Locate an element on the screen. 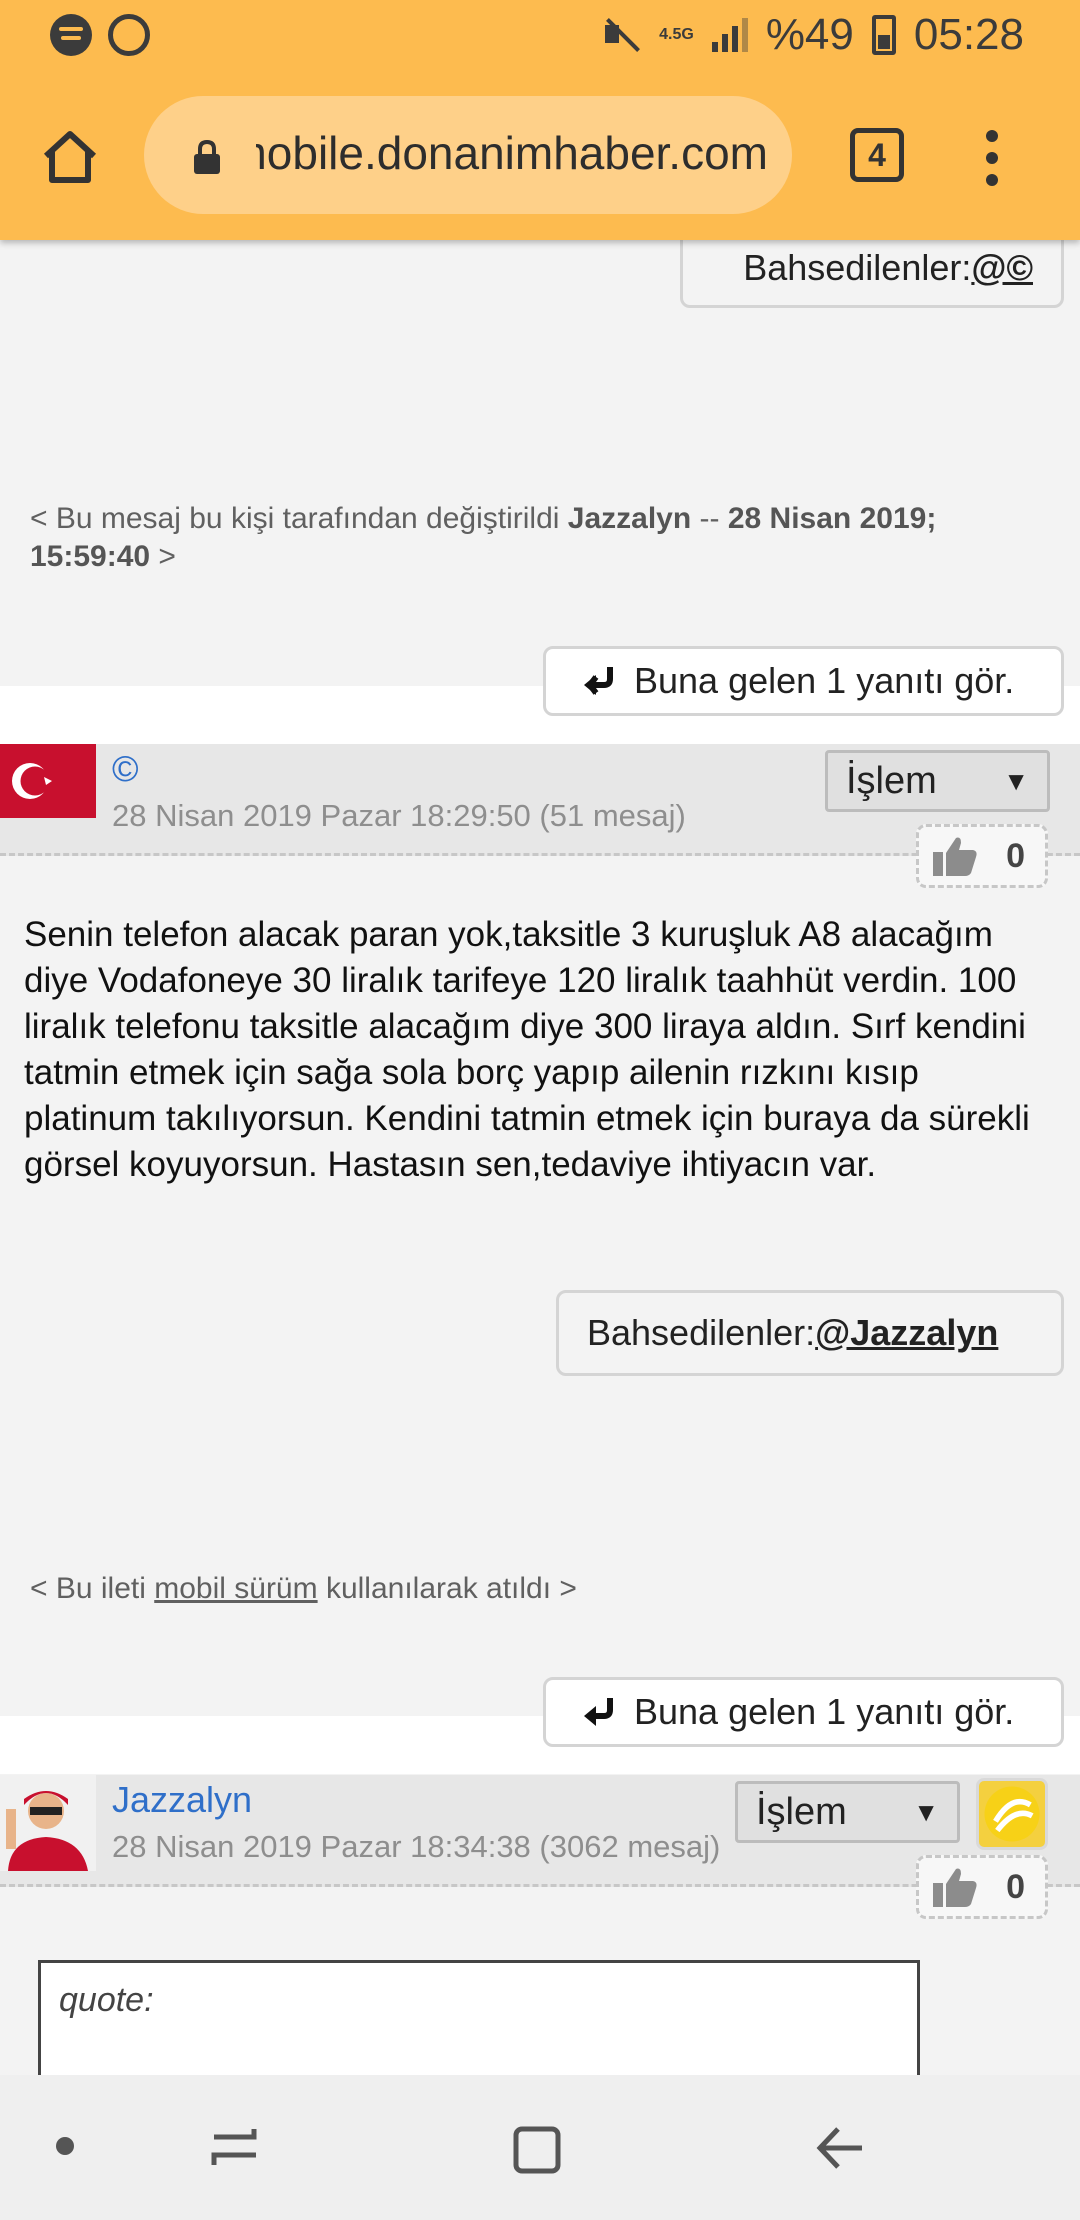 The image size is (1080, 2220). post-username: Jazzalyn is located at coordinates (182, 1800).